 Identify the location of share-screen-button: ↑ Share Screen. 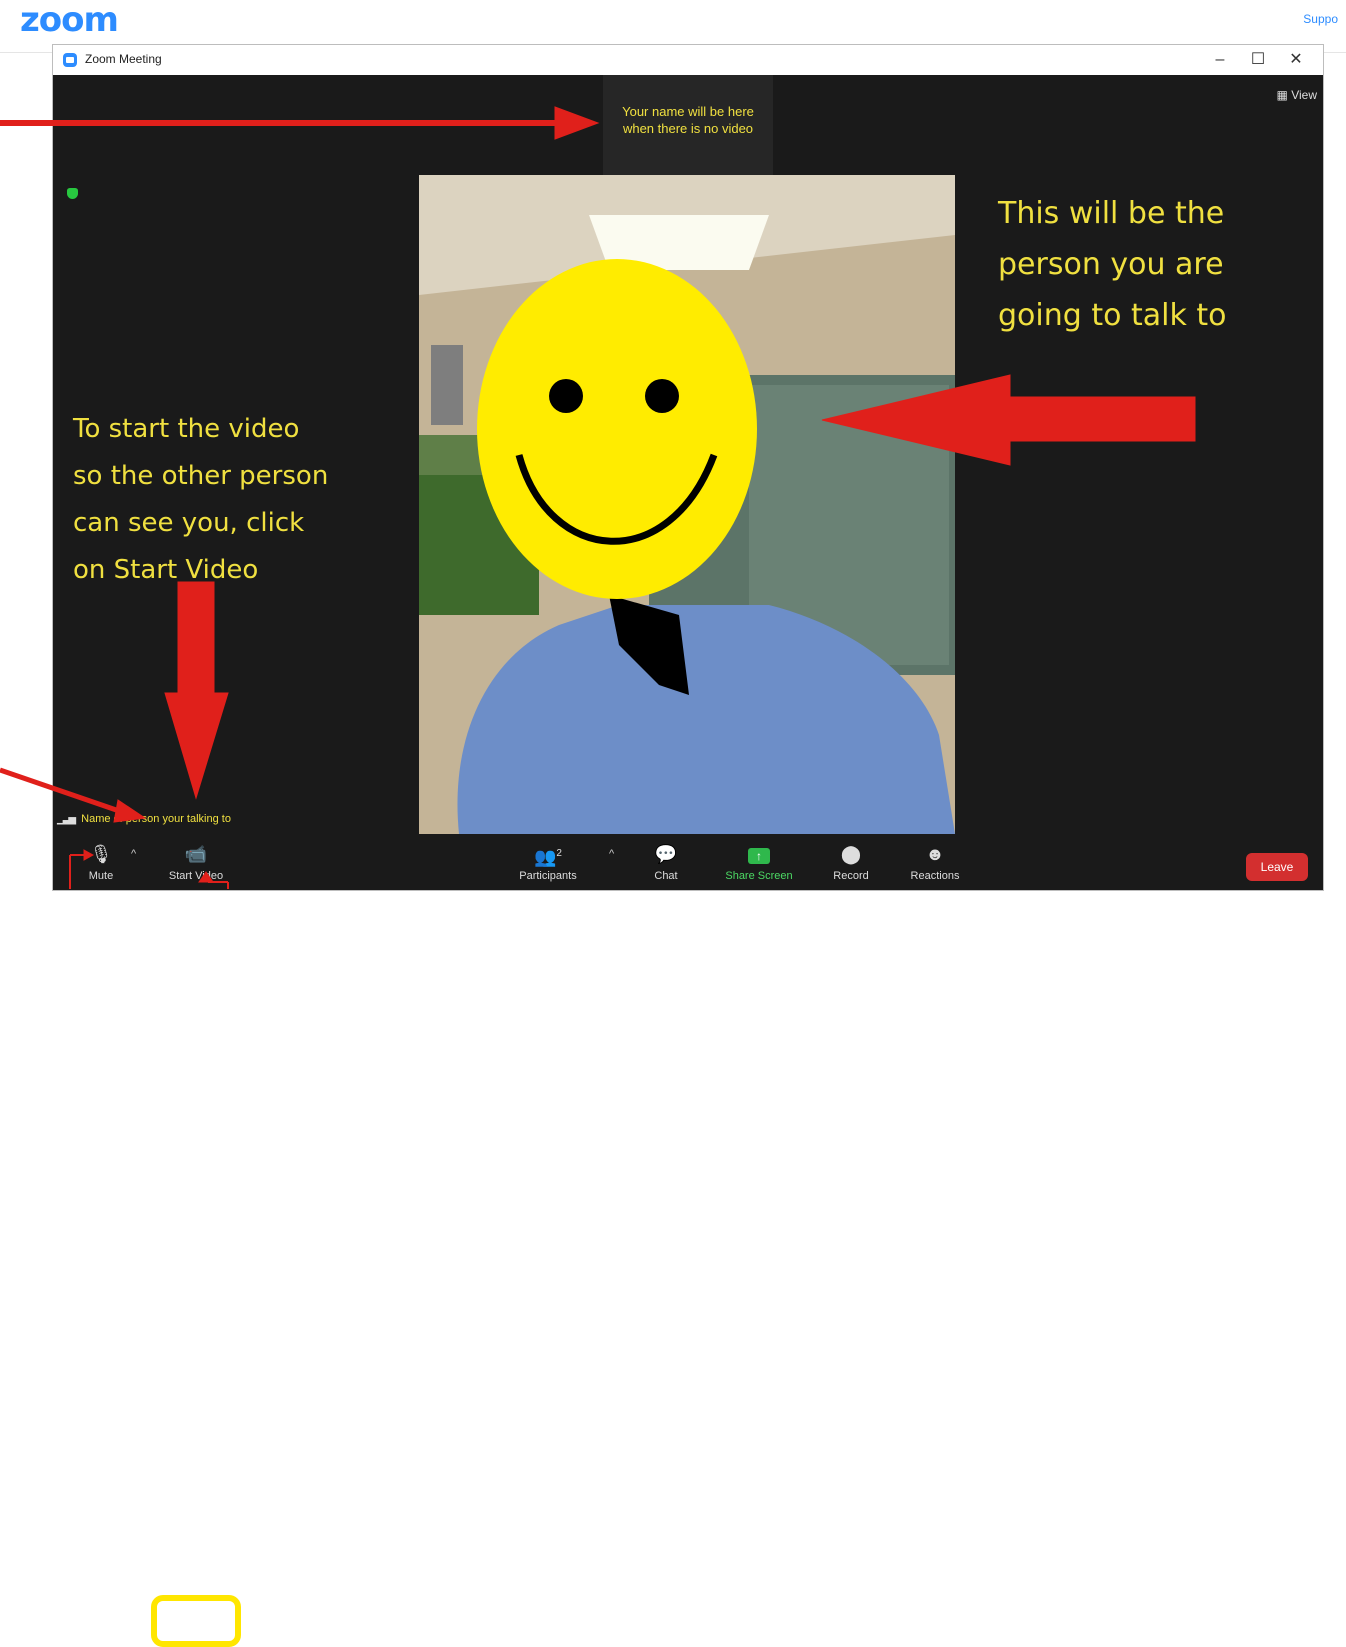
(759, 862).